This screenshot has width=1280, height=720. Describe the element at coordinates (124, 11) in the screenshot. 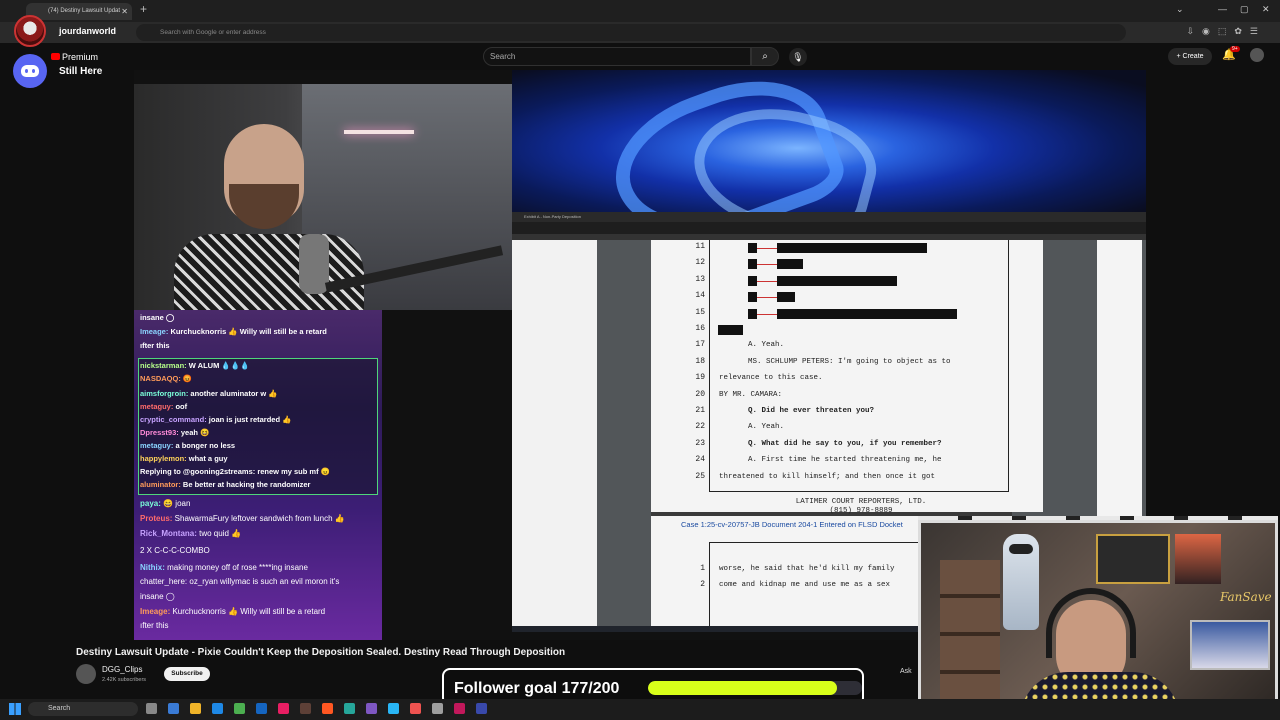

I see `close-tab-icon: ✕` at that location.